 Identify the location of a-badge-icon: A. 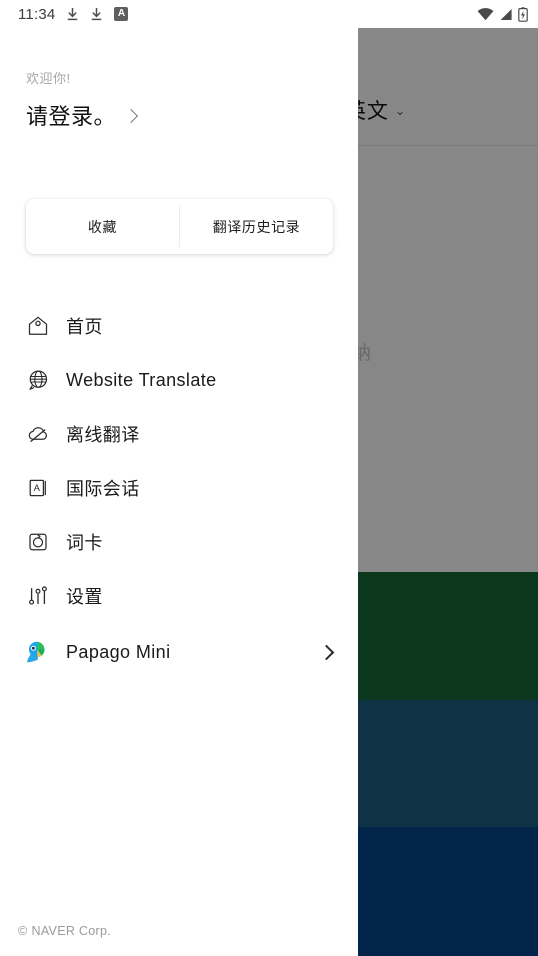
(121, 14).